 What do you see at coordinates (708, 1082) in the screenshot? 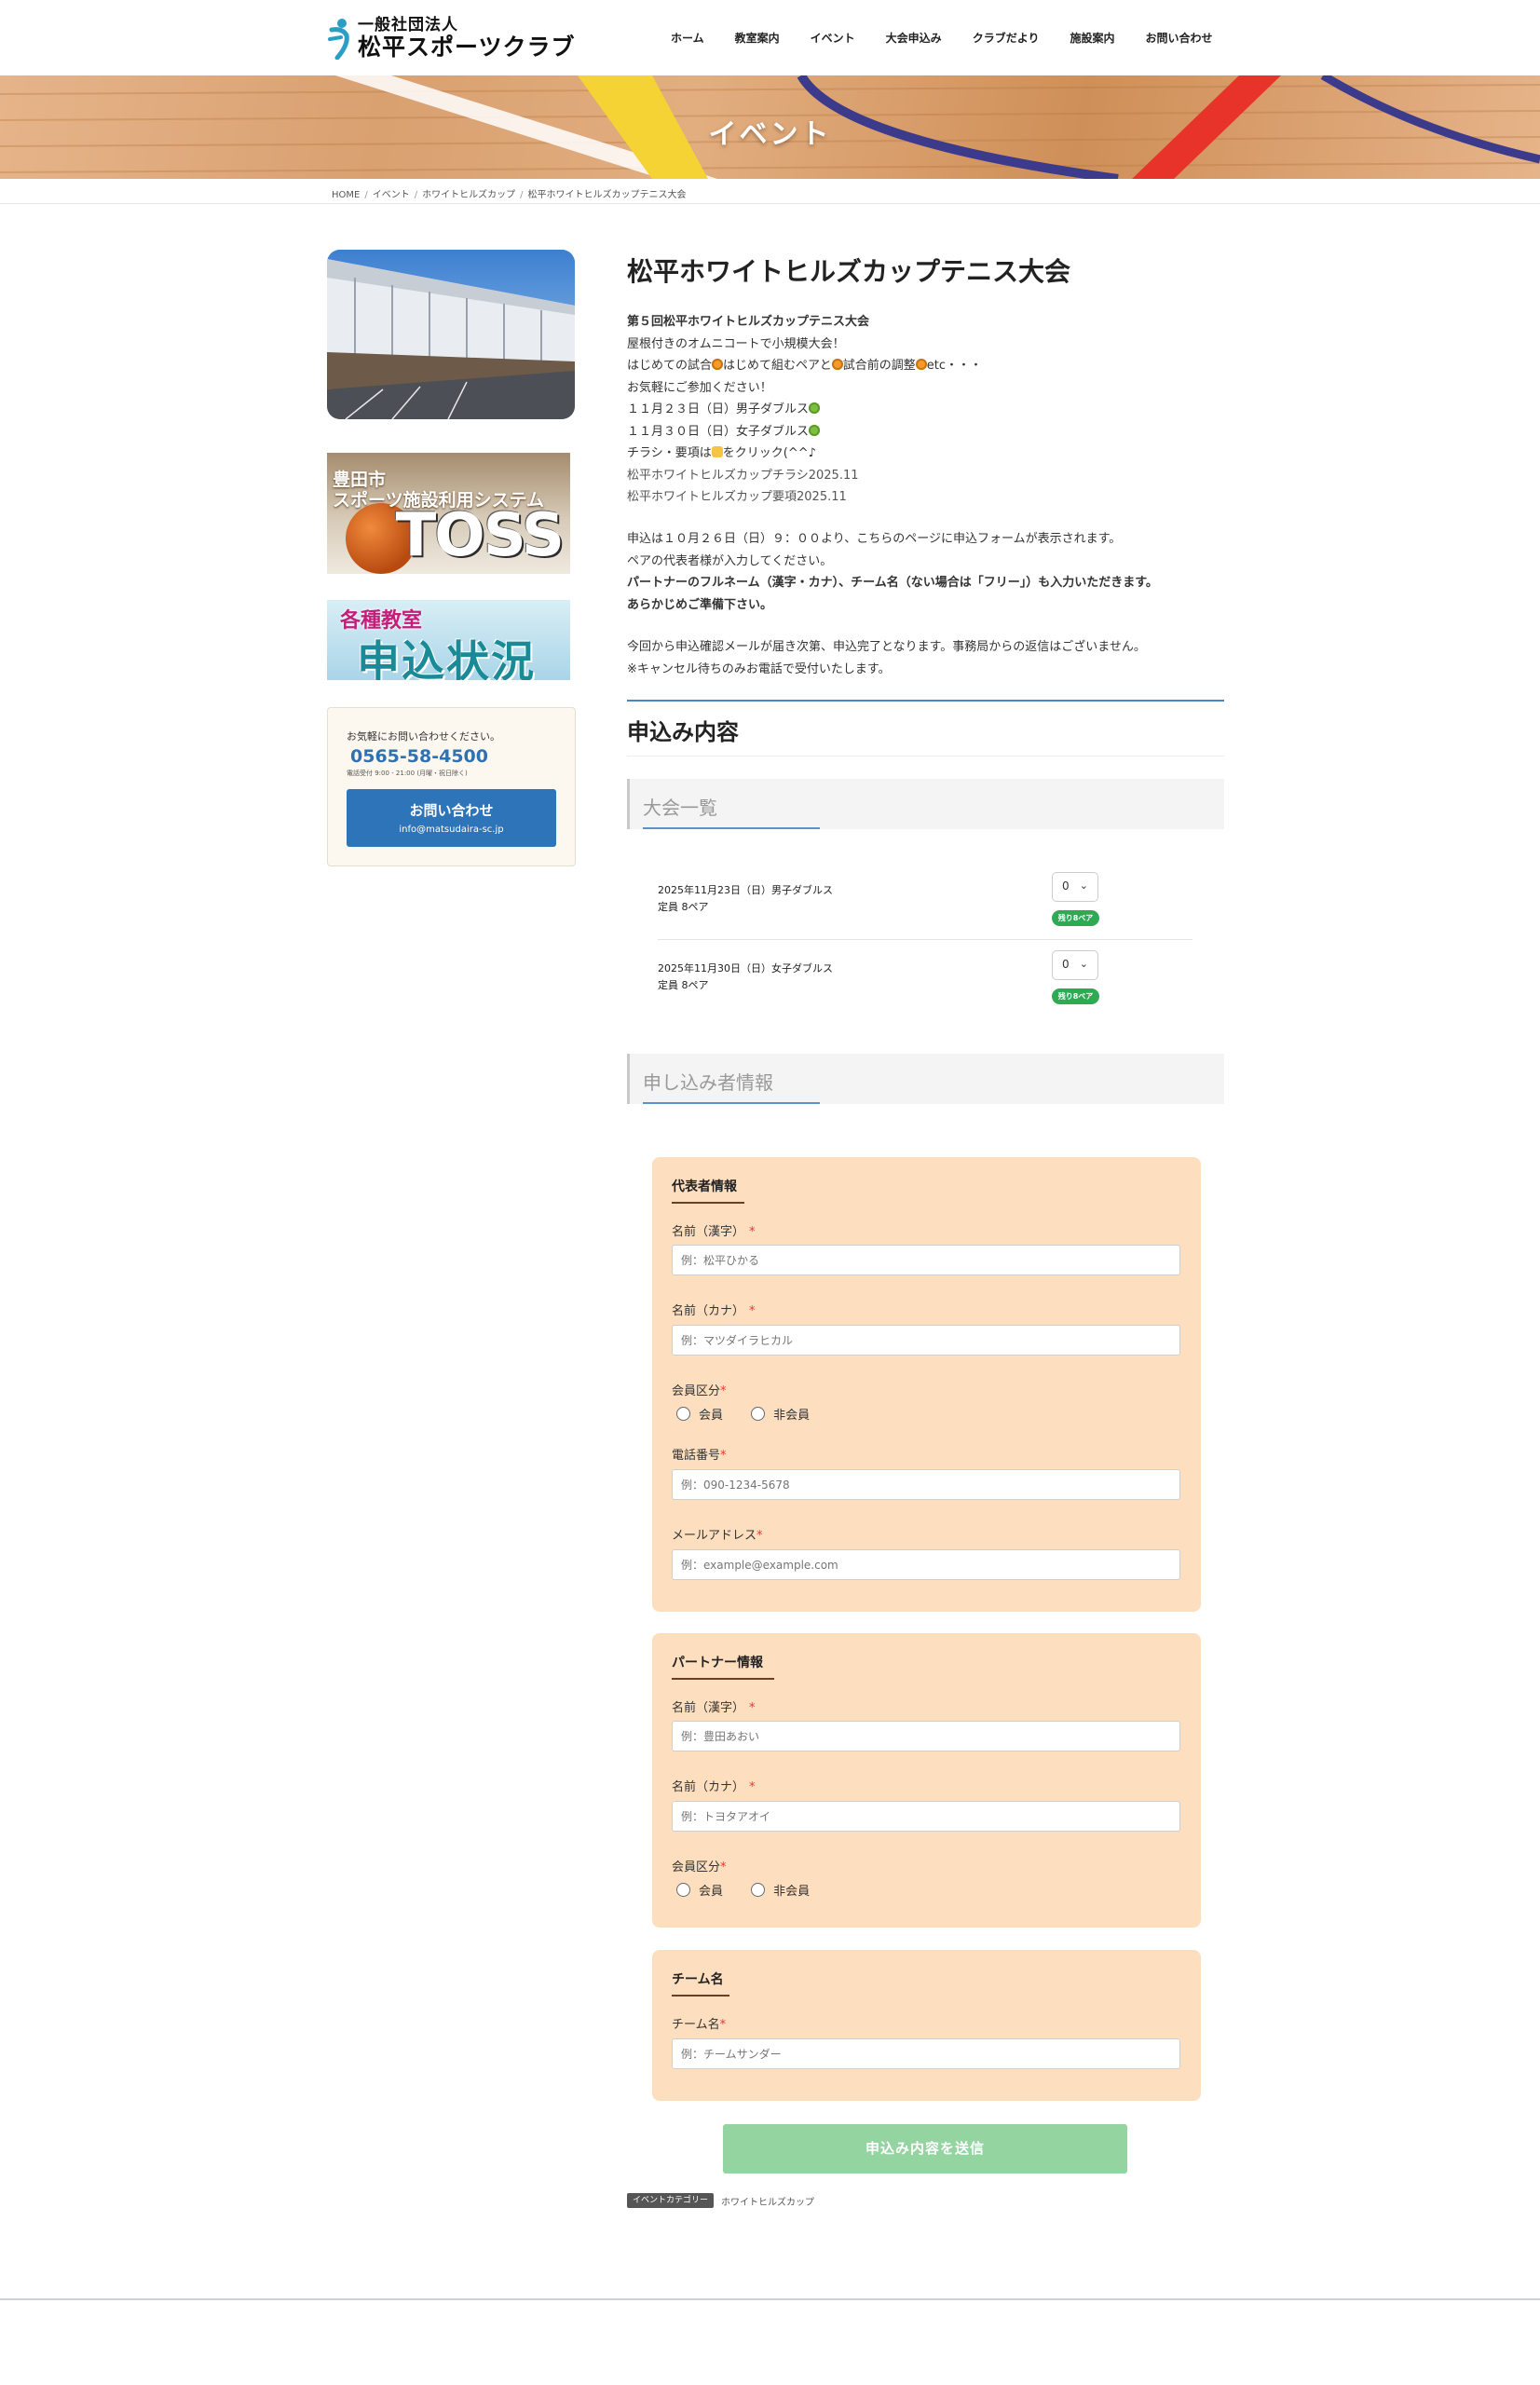
I see `applicant-heading-label: 申し込み者情報` at bounding box center [708, 1082].